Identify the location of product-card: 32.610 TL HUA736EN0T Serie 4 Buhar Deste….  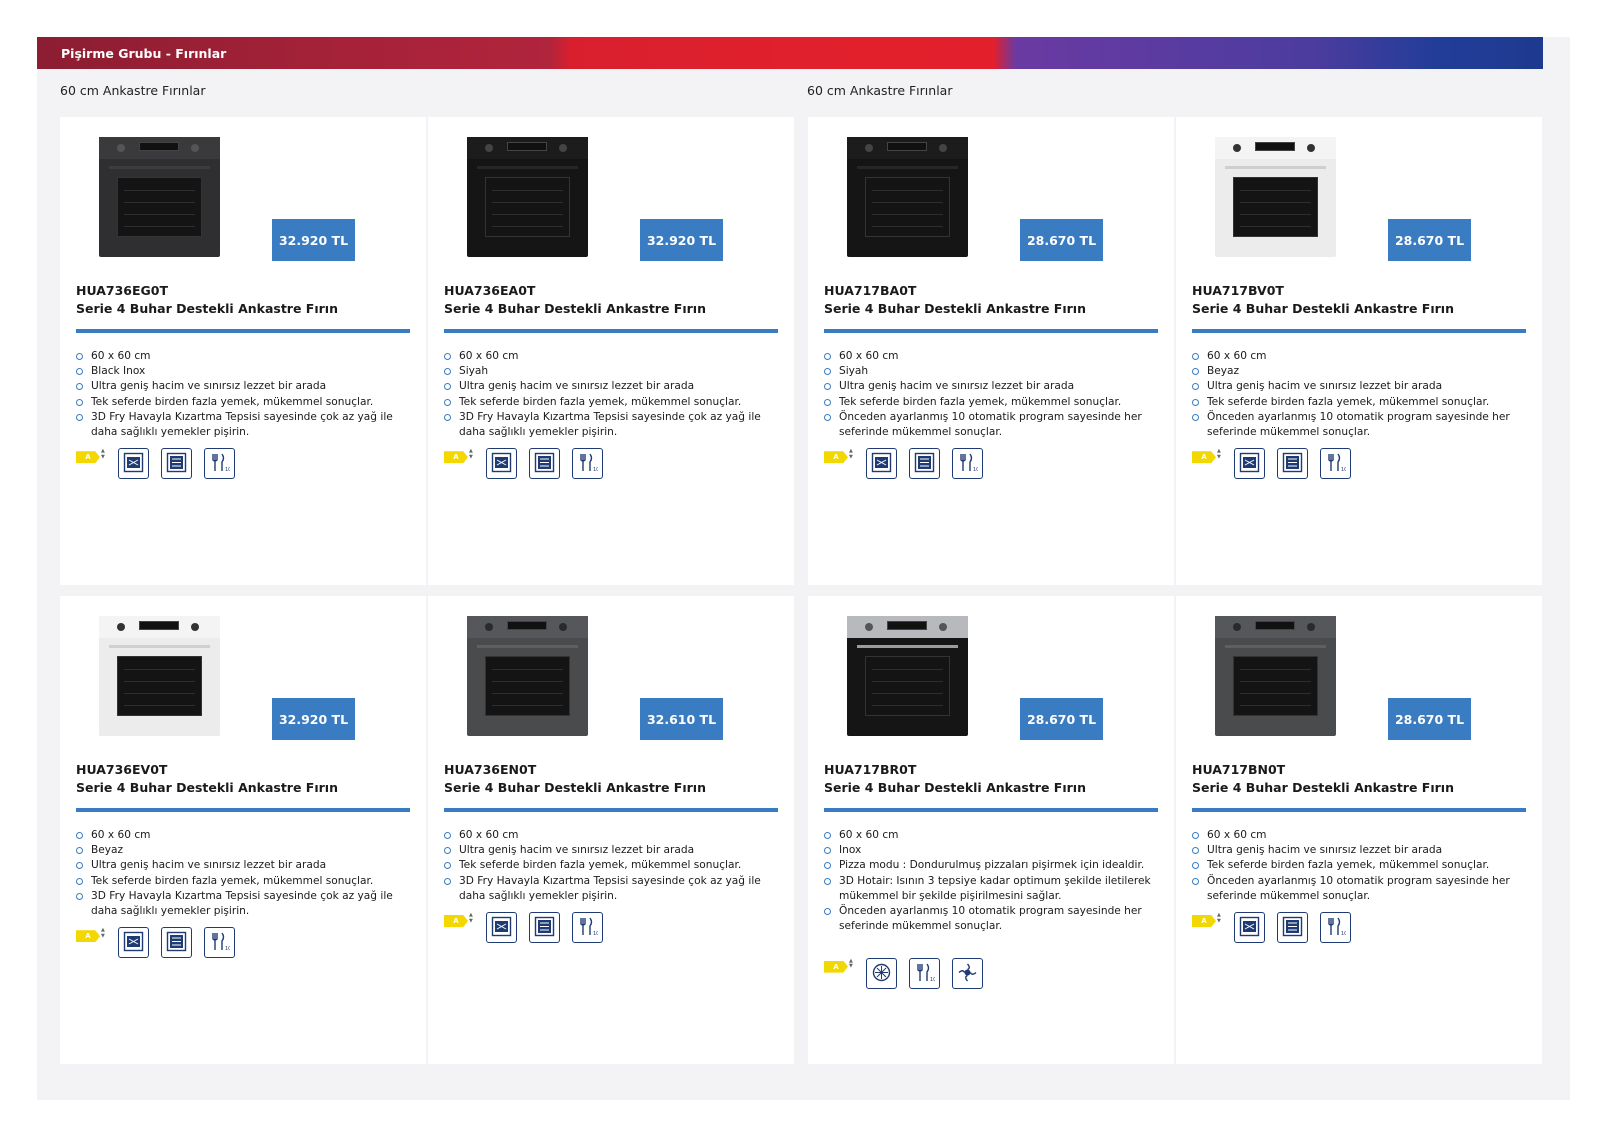
(611, 830).